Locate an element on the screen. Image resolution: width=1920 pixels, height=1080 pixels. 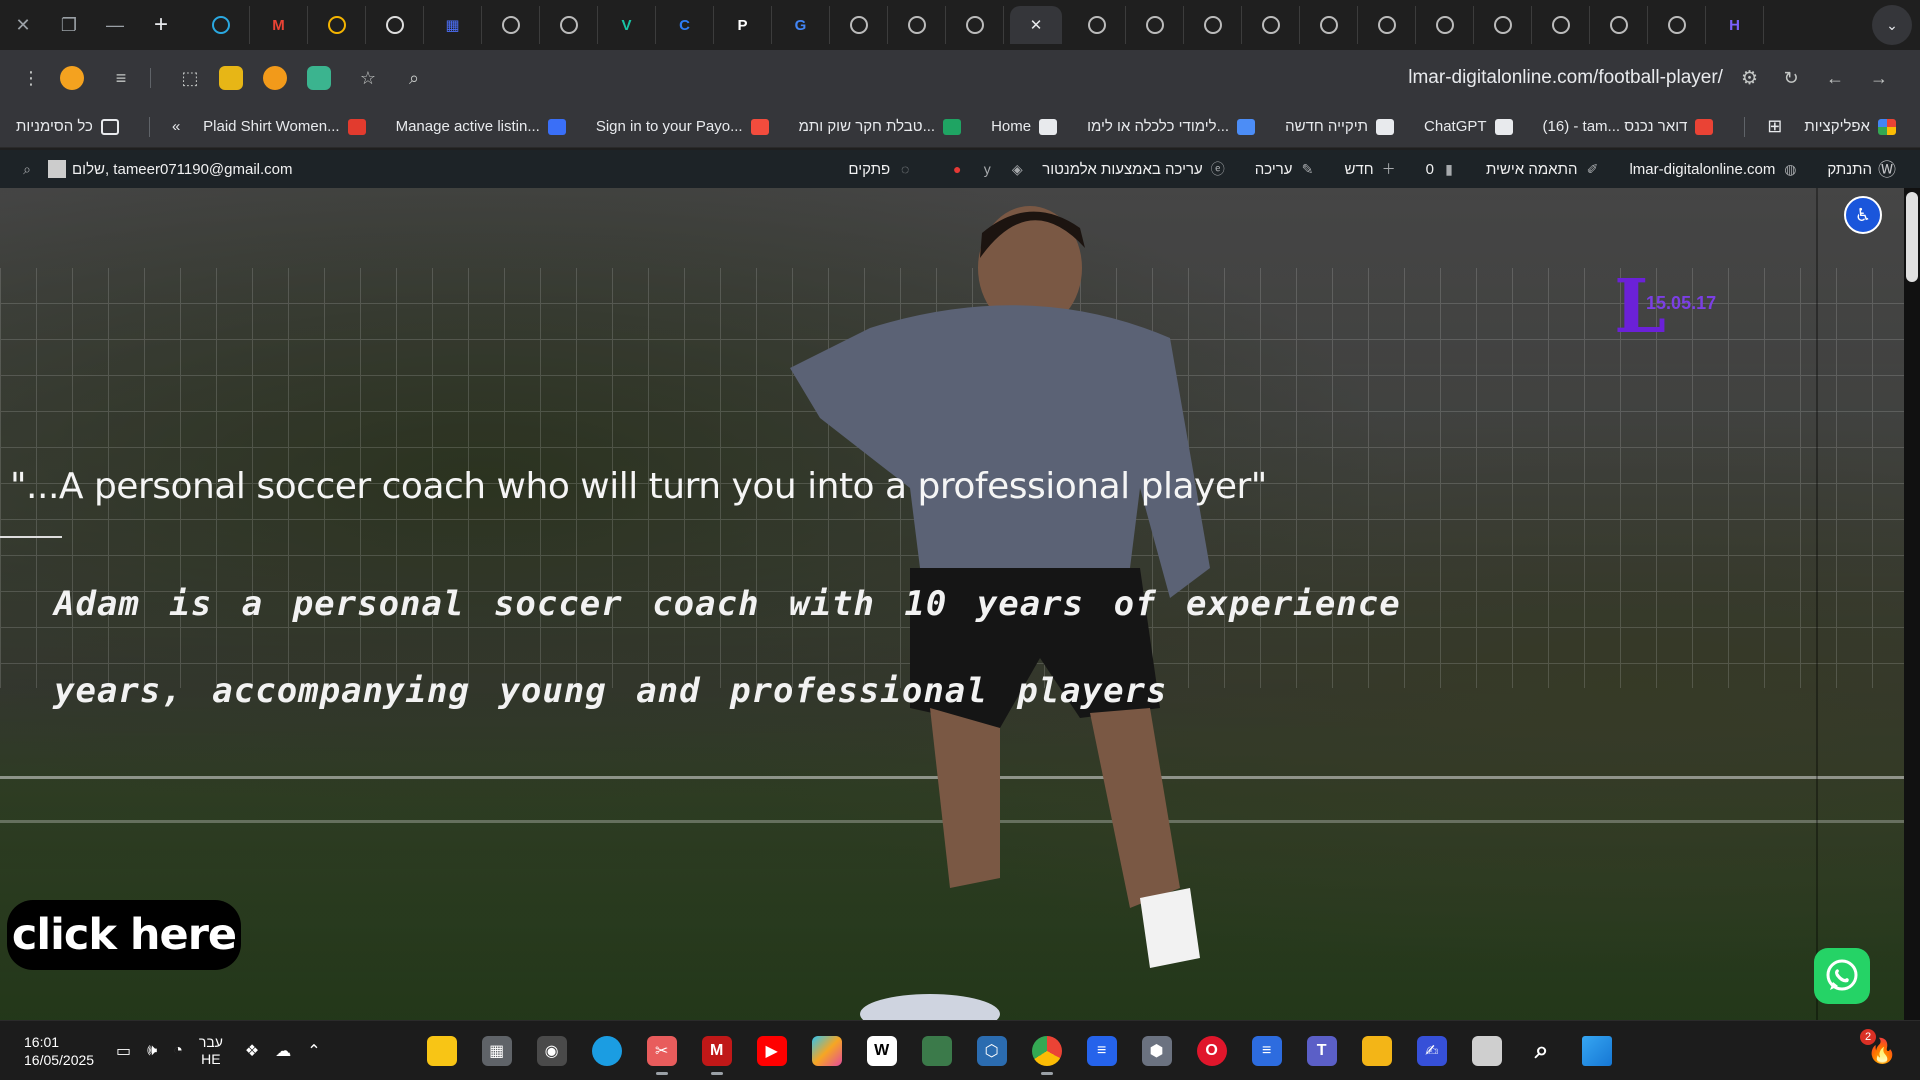
wifi-icon: ◔ is located at coordinates (178, 1051).